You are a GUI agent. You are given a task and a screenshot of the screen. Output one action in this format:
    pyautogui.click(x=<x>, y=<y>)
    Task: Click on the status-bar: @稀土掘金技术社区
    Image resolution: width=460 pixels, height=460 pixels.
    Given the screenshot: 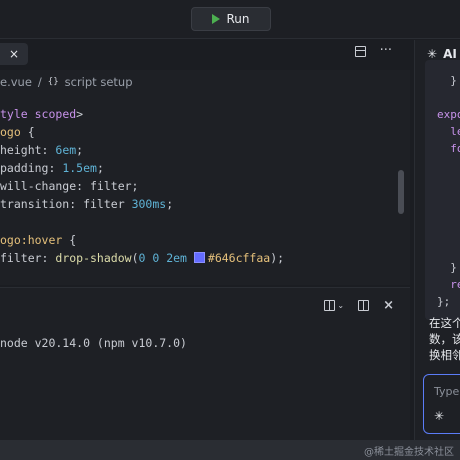 What is the action you would take?
    pyautogui.click(x=230, y=450)
    